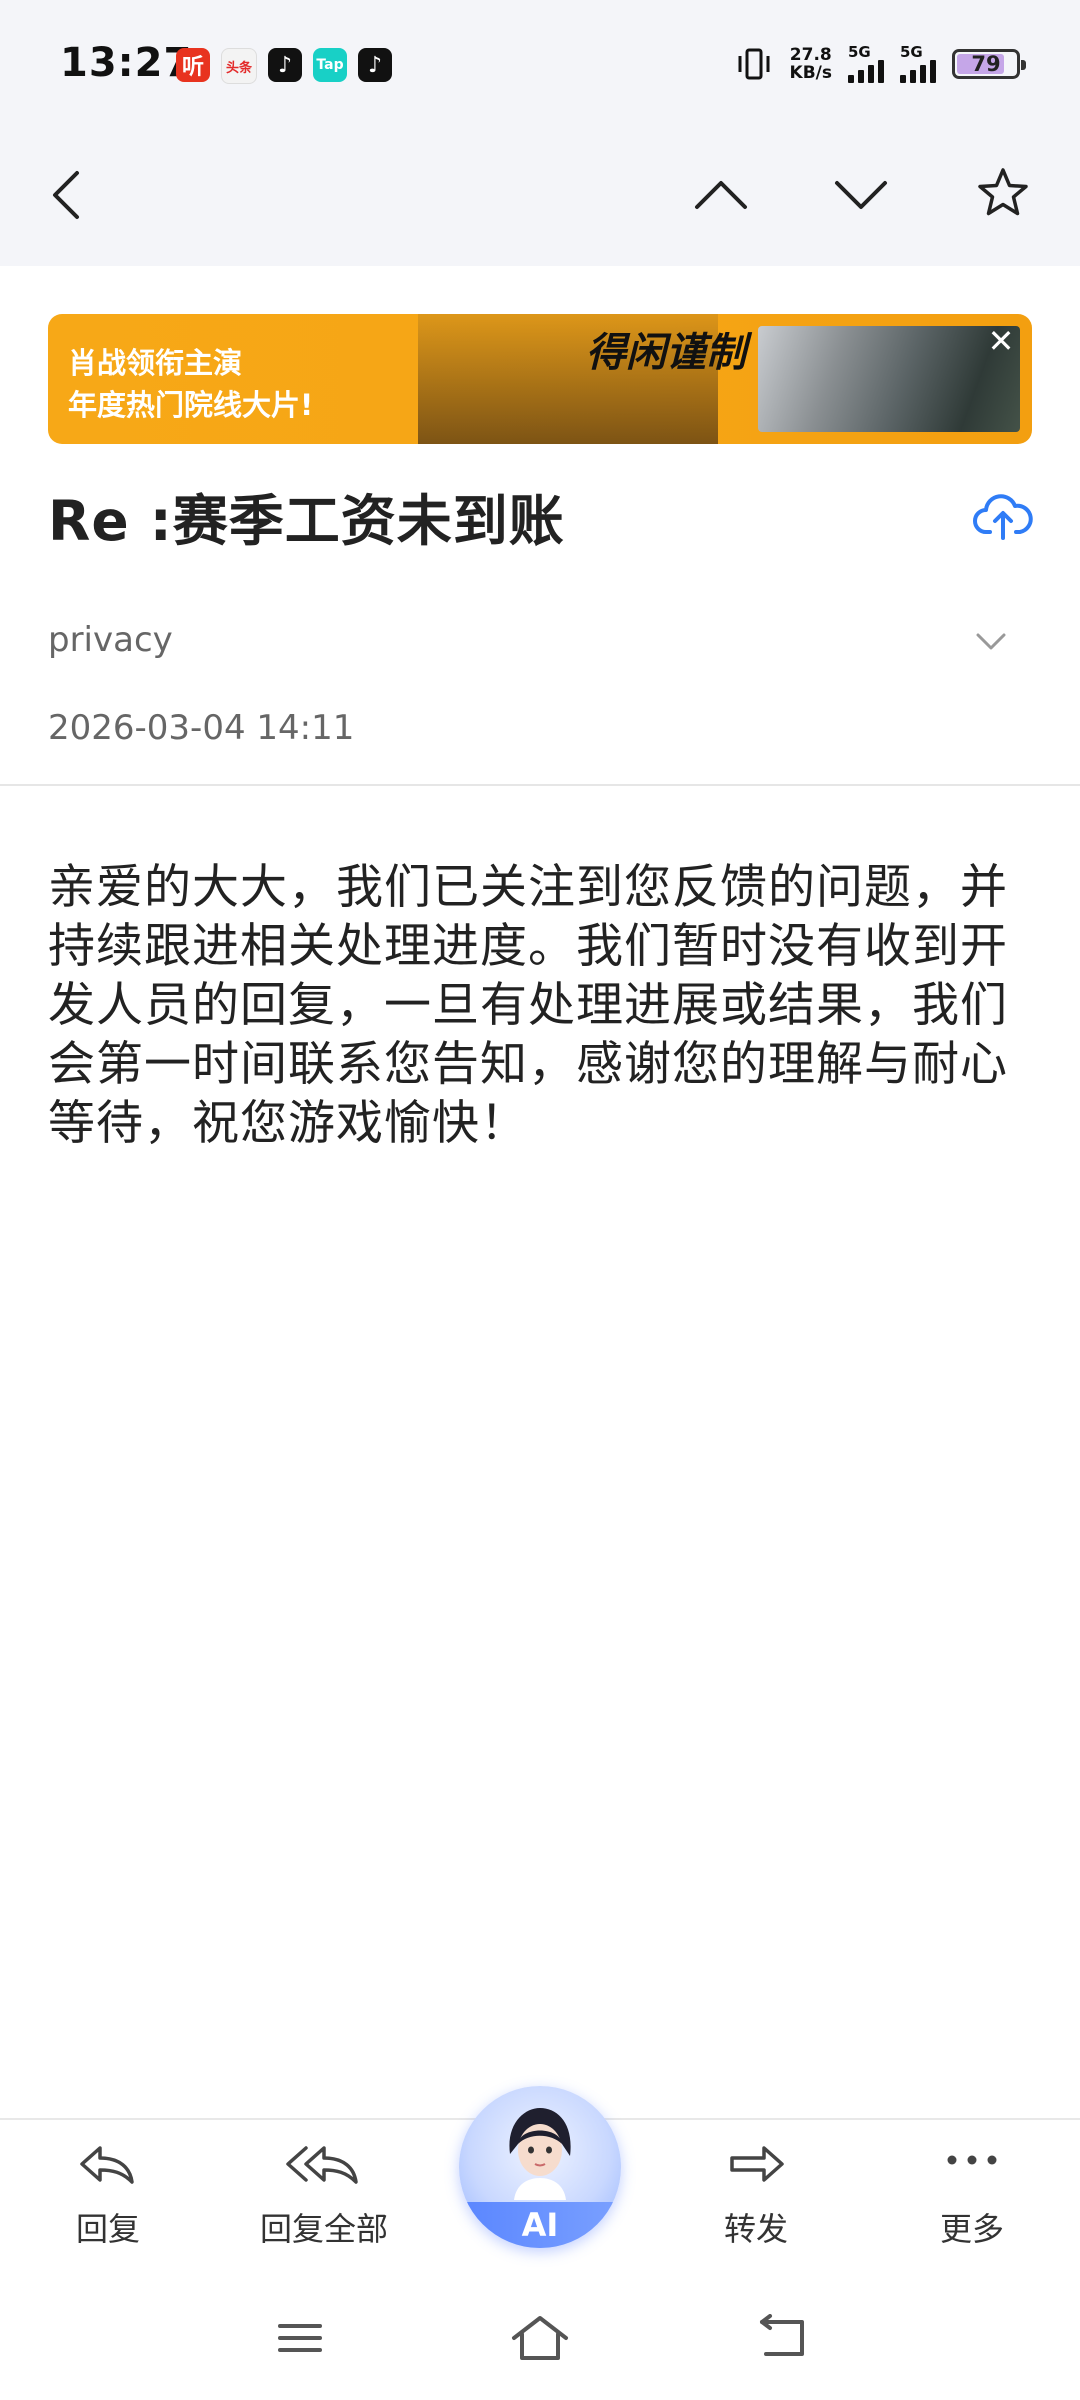 Image resolution: width=1080 pixels, height=2400 pixels. What do you see at coordinates (322, 2165) in the screenshot?
I see `reply-all-icon` at bounding box center [322, 2165].